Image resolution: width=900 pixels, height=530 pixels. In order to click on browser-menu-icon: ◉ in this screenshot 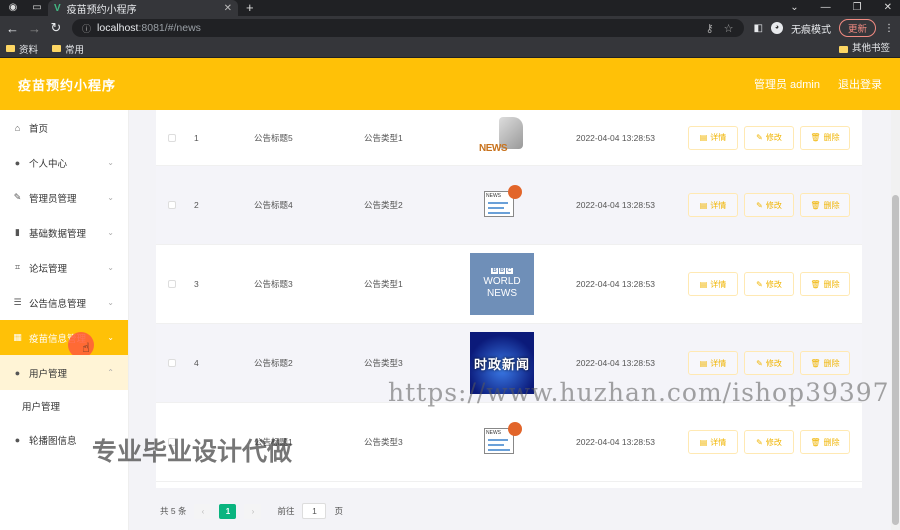, I will do `click(13, 8)`.